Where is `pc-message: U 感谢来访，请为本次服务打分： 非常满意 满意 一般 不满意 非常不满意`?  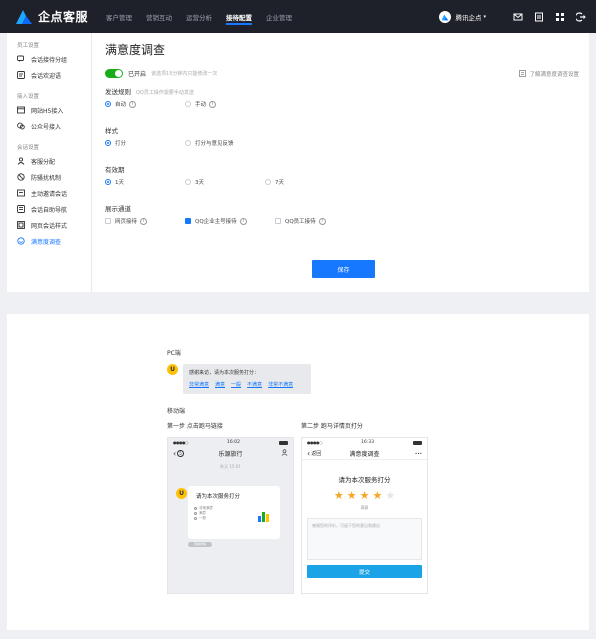
pc-message: U 感谢来访，请为本次服务打分： 非常满意 满意 一般 不满意 非常不满意 is located at coordinates (239, 379).